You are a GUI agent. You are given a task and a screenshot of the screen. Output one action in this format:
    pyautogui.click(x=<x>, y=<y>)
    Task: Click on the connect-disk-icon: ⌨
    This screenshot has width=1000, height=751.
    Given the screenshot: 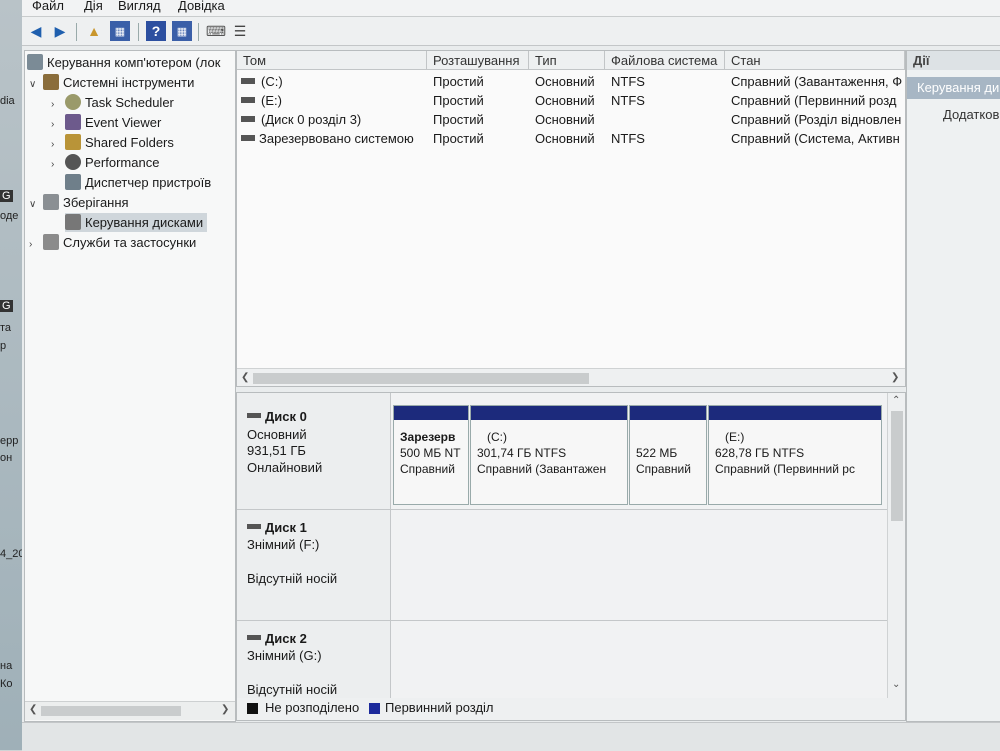 What is the action you would take?
    pyautogui.click(x=216, y=31)
    